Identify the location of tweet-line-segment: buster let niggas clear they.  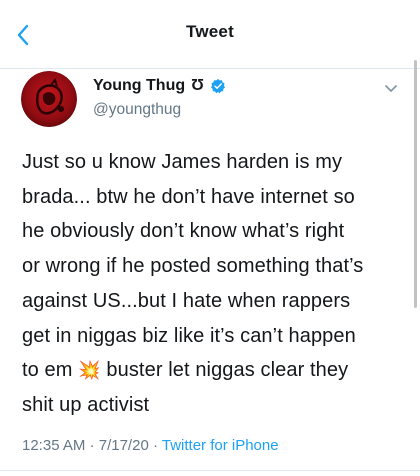
(227, 370).